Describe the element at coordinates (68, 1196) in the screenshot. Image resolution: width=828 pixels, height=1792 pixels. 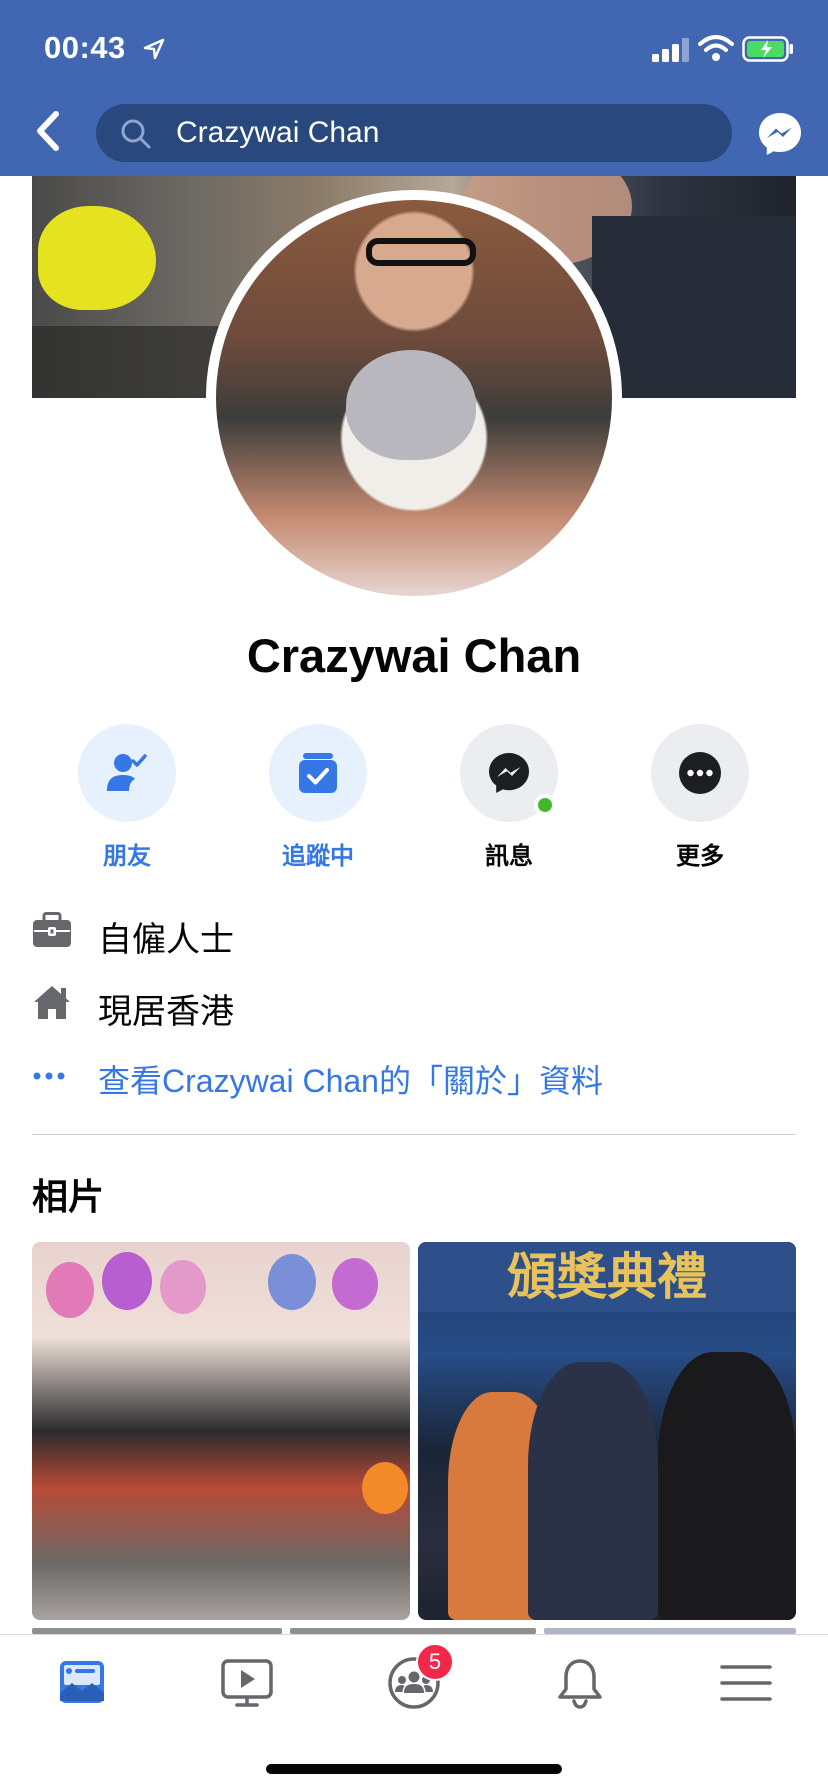
I see `photos-section-title: 相片` at that location.